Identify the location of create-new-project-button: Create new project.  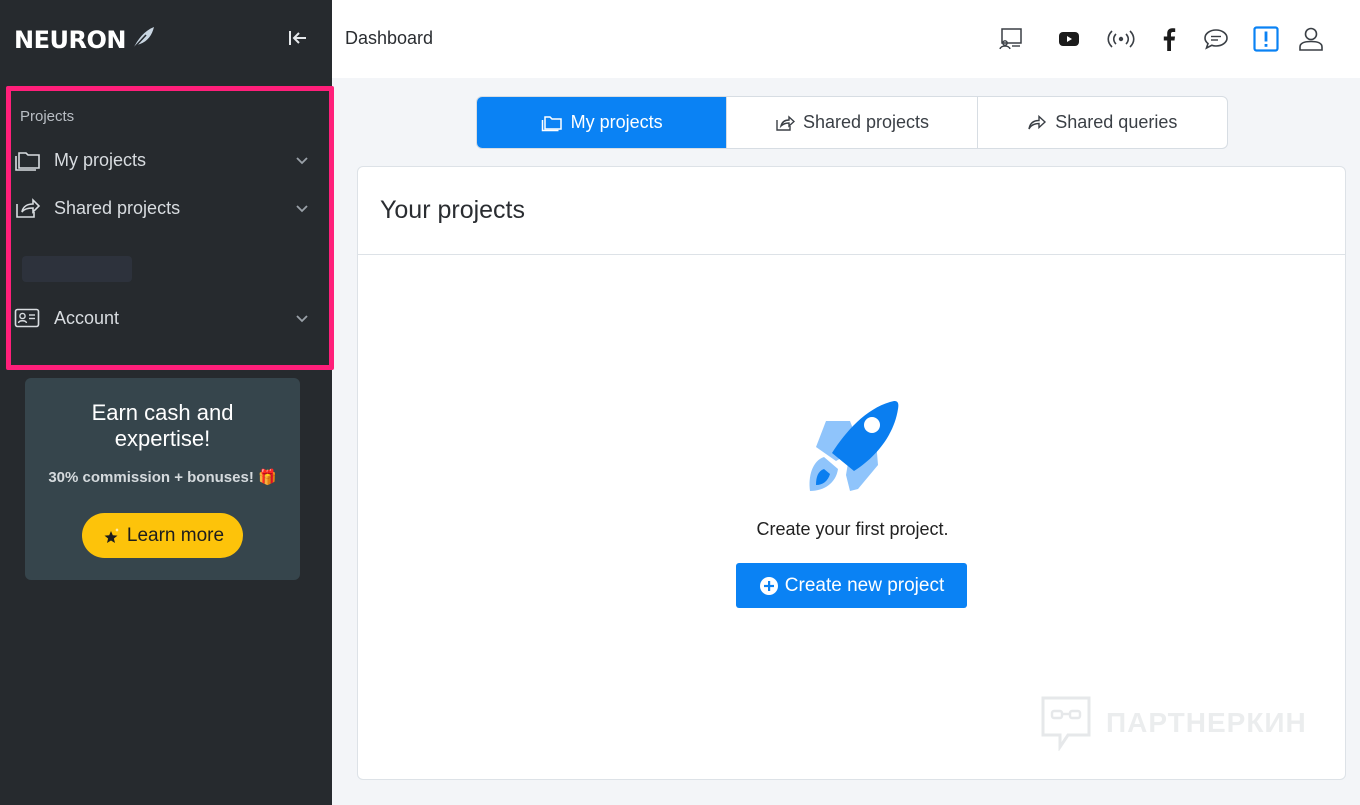
(851, 585).